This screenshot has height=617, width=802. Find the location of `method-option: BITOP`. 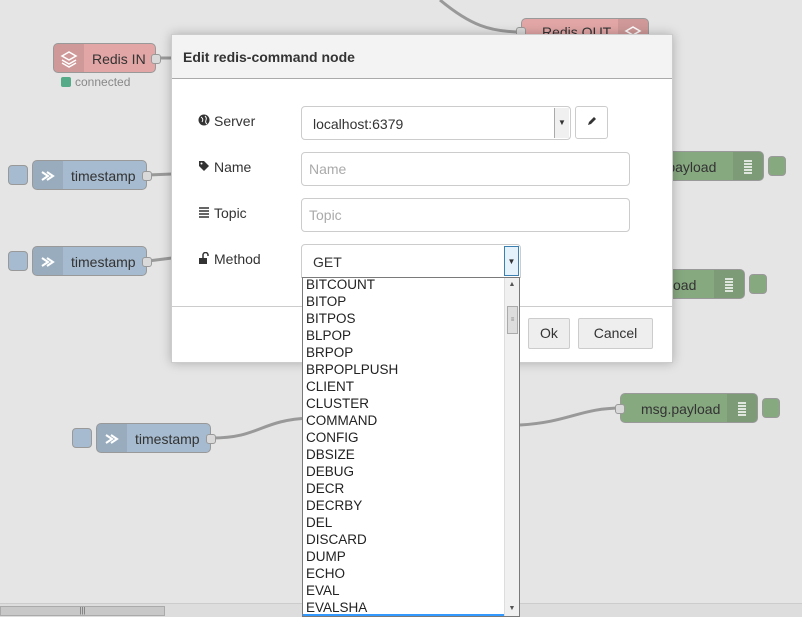

method-option: BITOP is located at coordinates (404, 301).